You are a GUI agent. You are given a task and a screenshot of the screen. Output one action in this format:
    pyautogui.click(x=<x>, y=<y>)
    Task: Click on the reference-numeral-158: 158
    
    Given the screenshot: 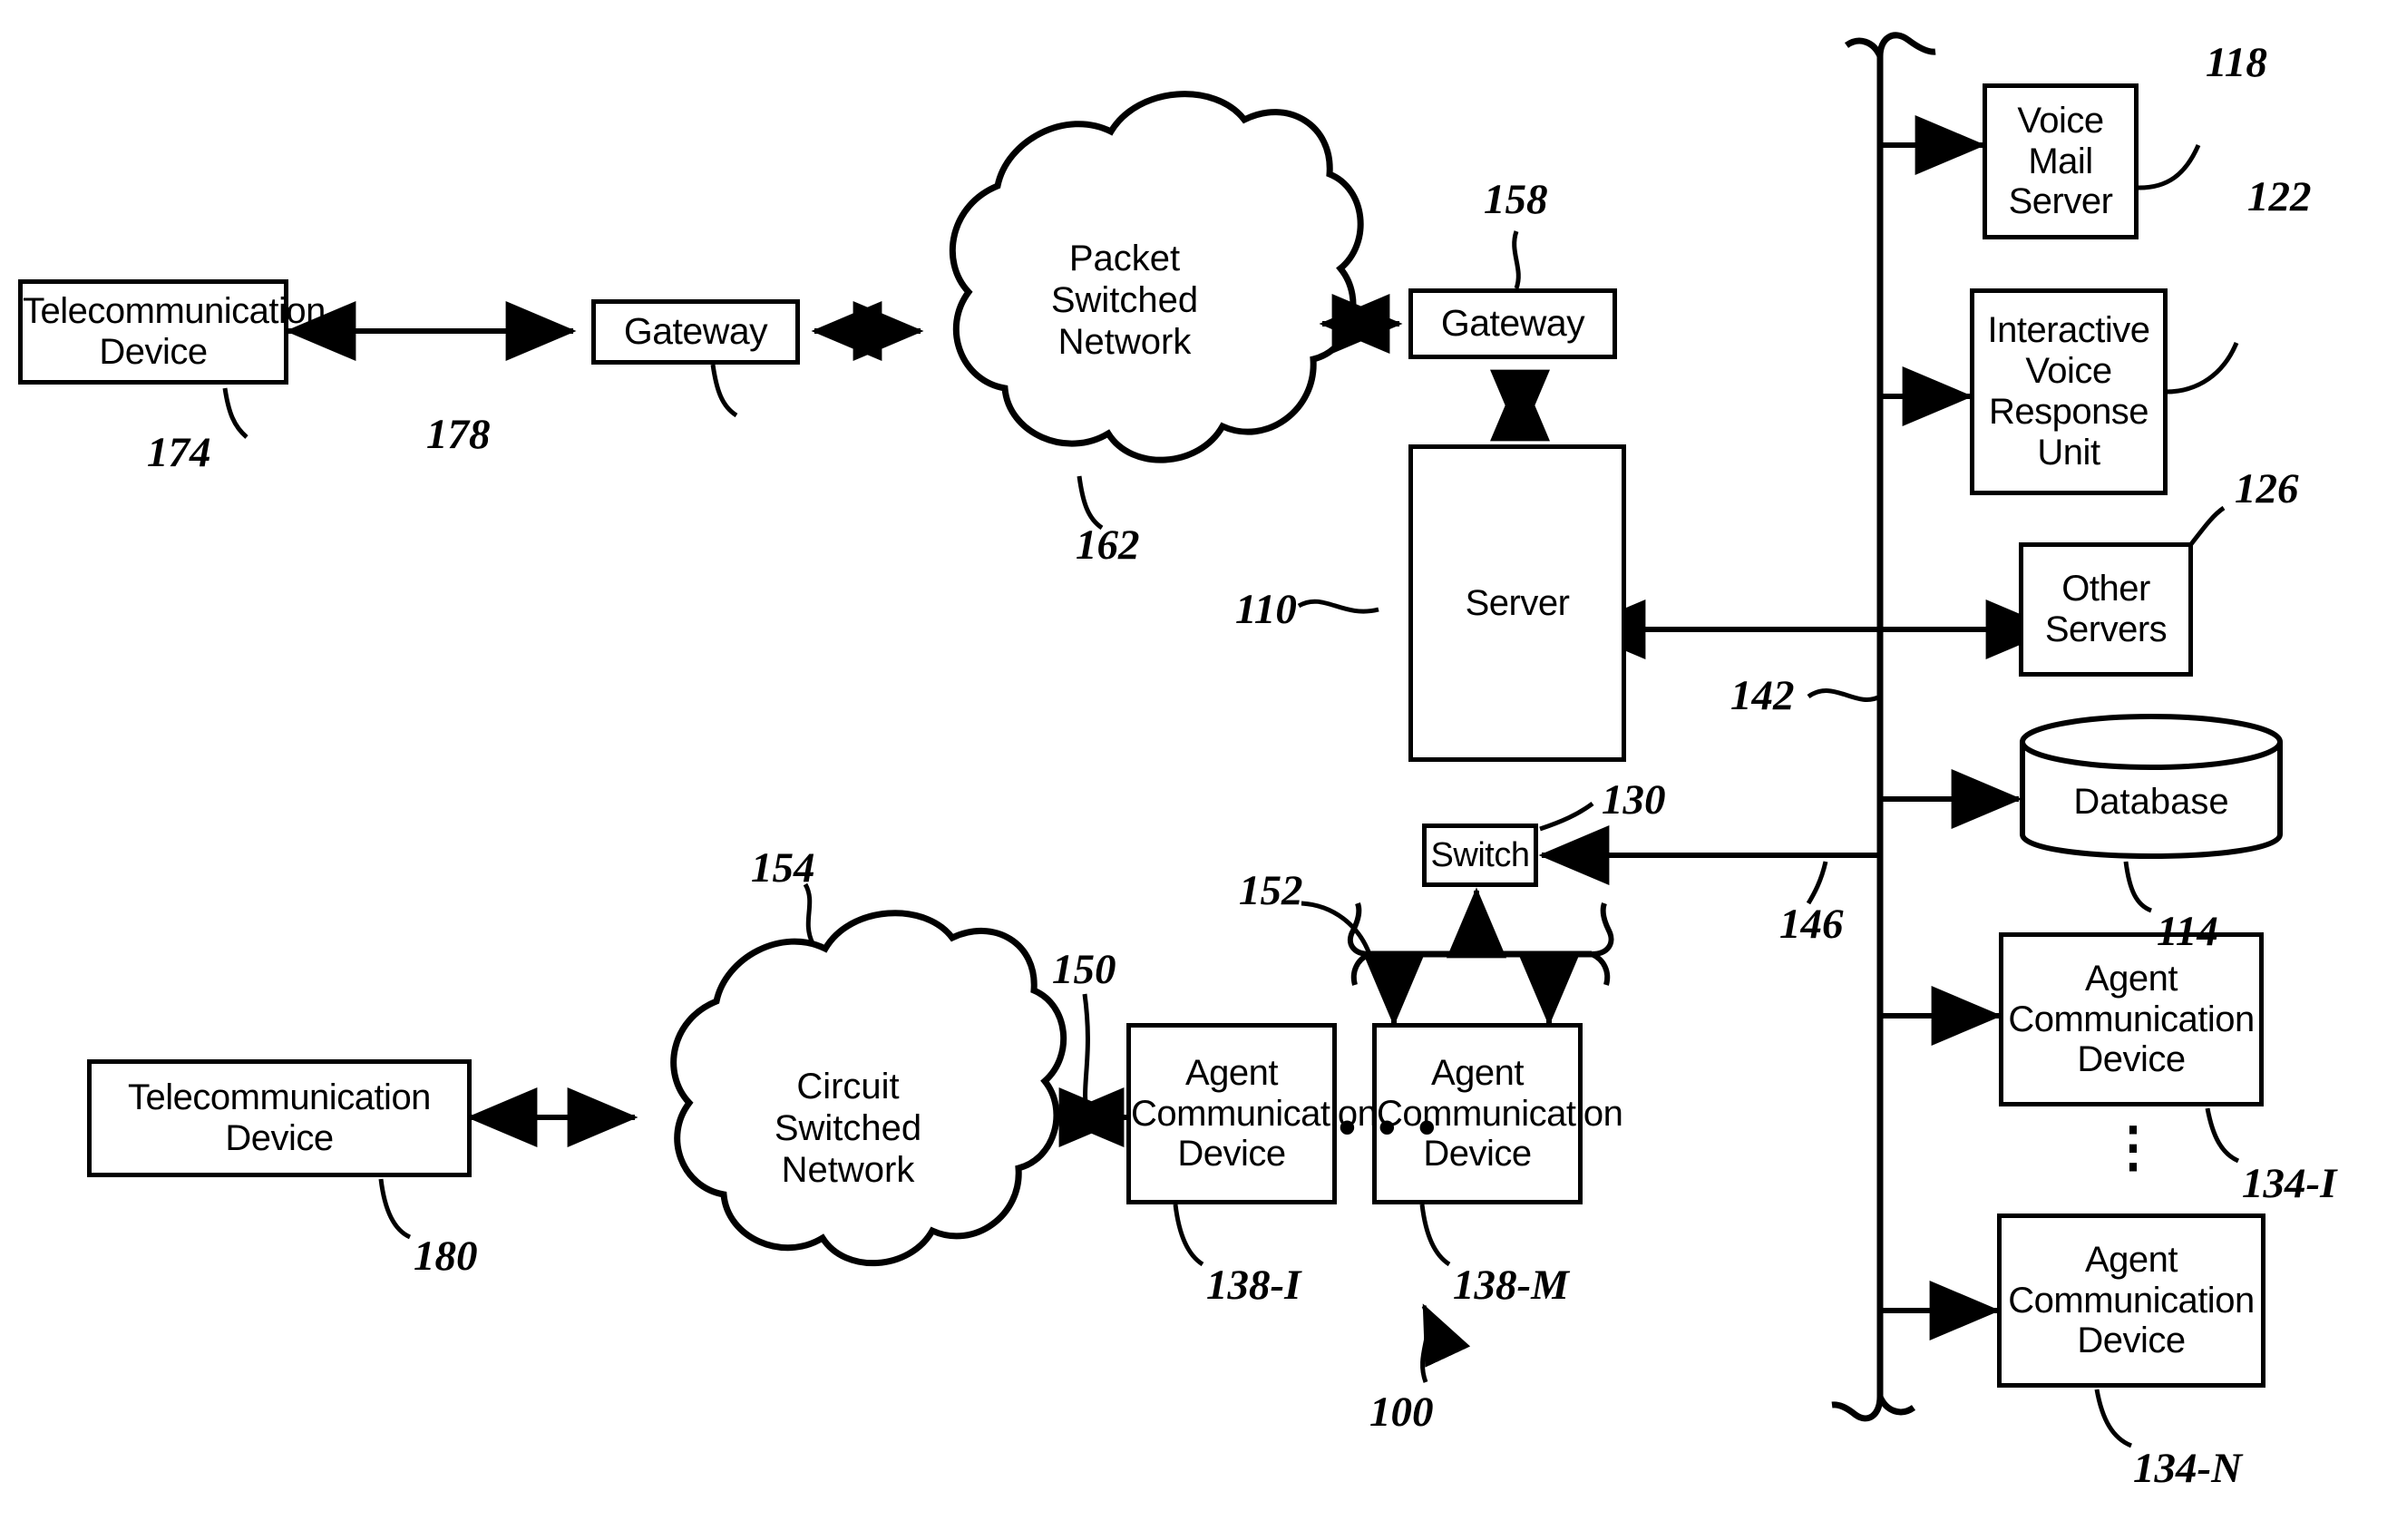 What is the action you would take?
    pyautogui.click(x=1516, y=199)
    